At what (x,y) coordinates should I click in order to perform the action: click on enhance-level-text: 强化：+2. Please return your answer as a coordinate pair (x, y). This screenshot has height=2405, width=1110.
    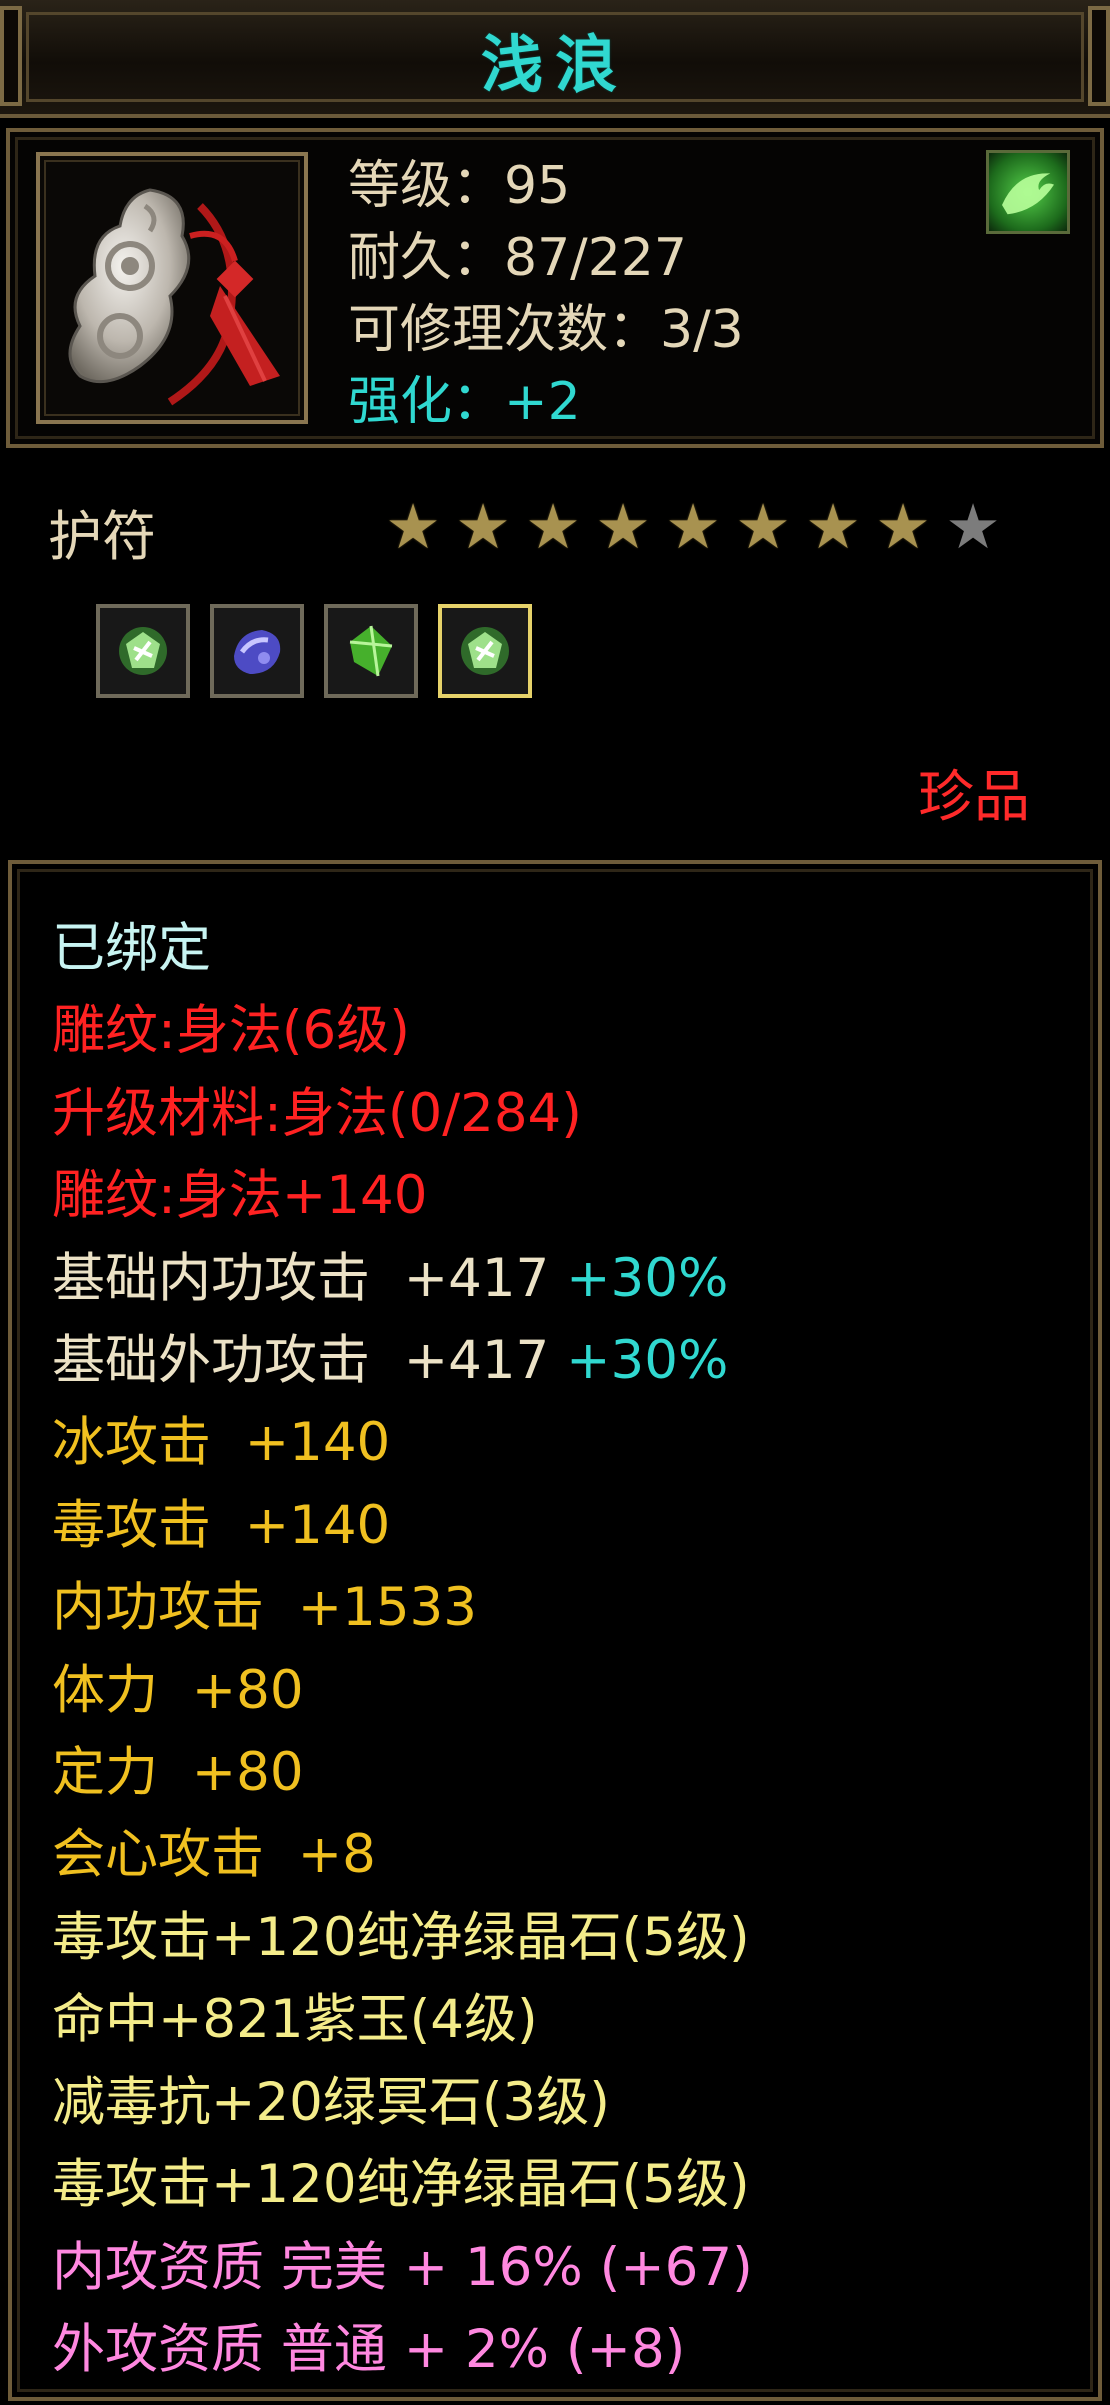
    Looking at the image, I should click on (464, 402).